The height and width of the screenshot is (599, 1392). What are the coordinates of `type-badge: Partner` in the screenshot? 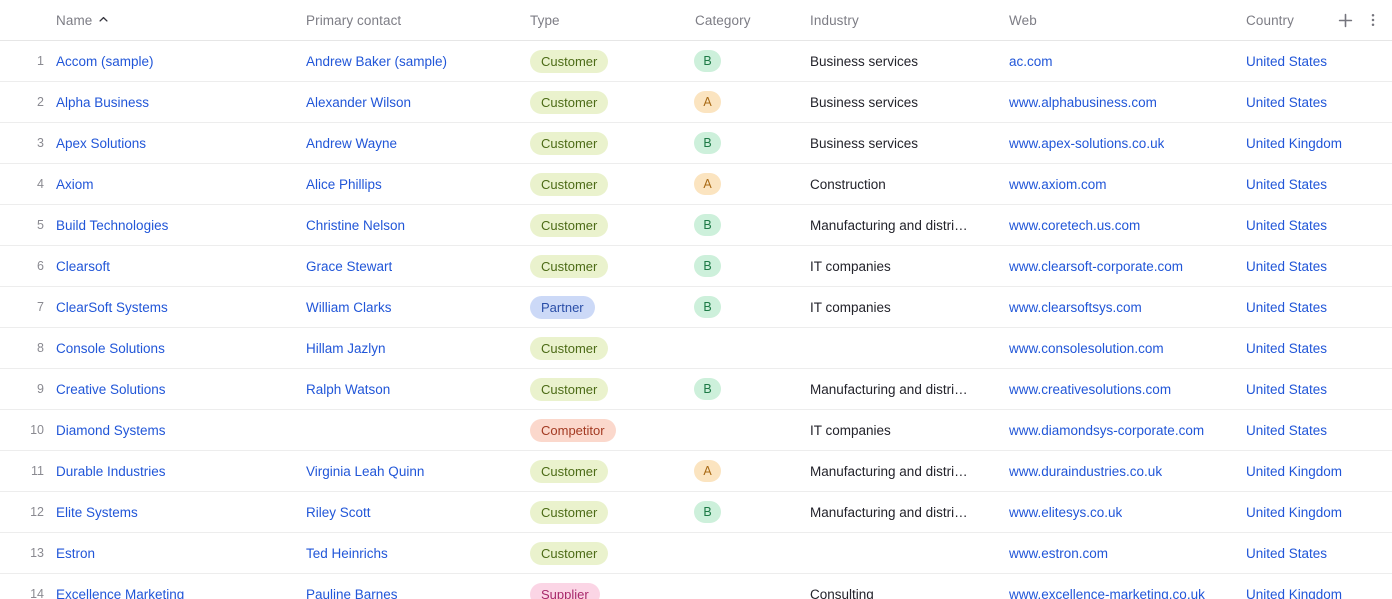 It's located at (562, 307).